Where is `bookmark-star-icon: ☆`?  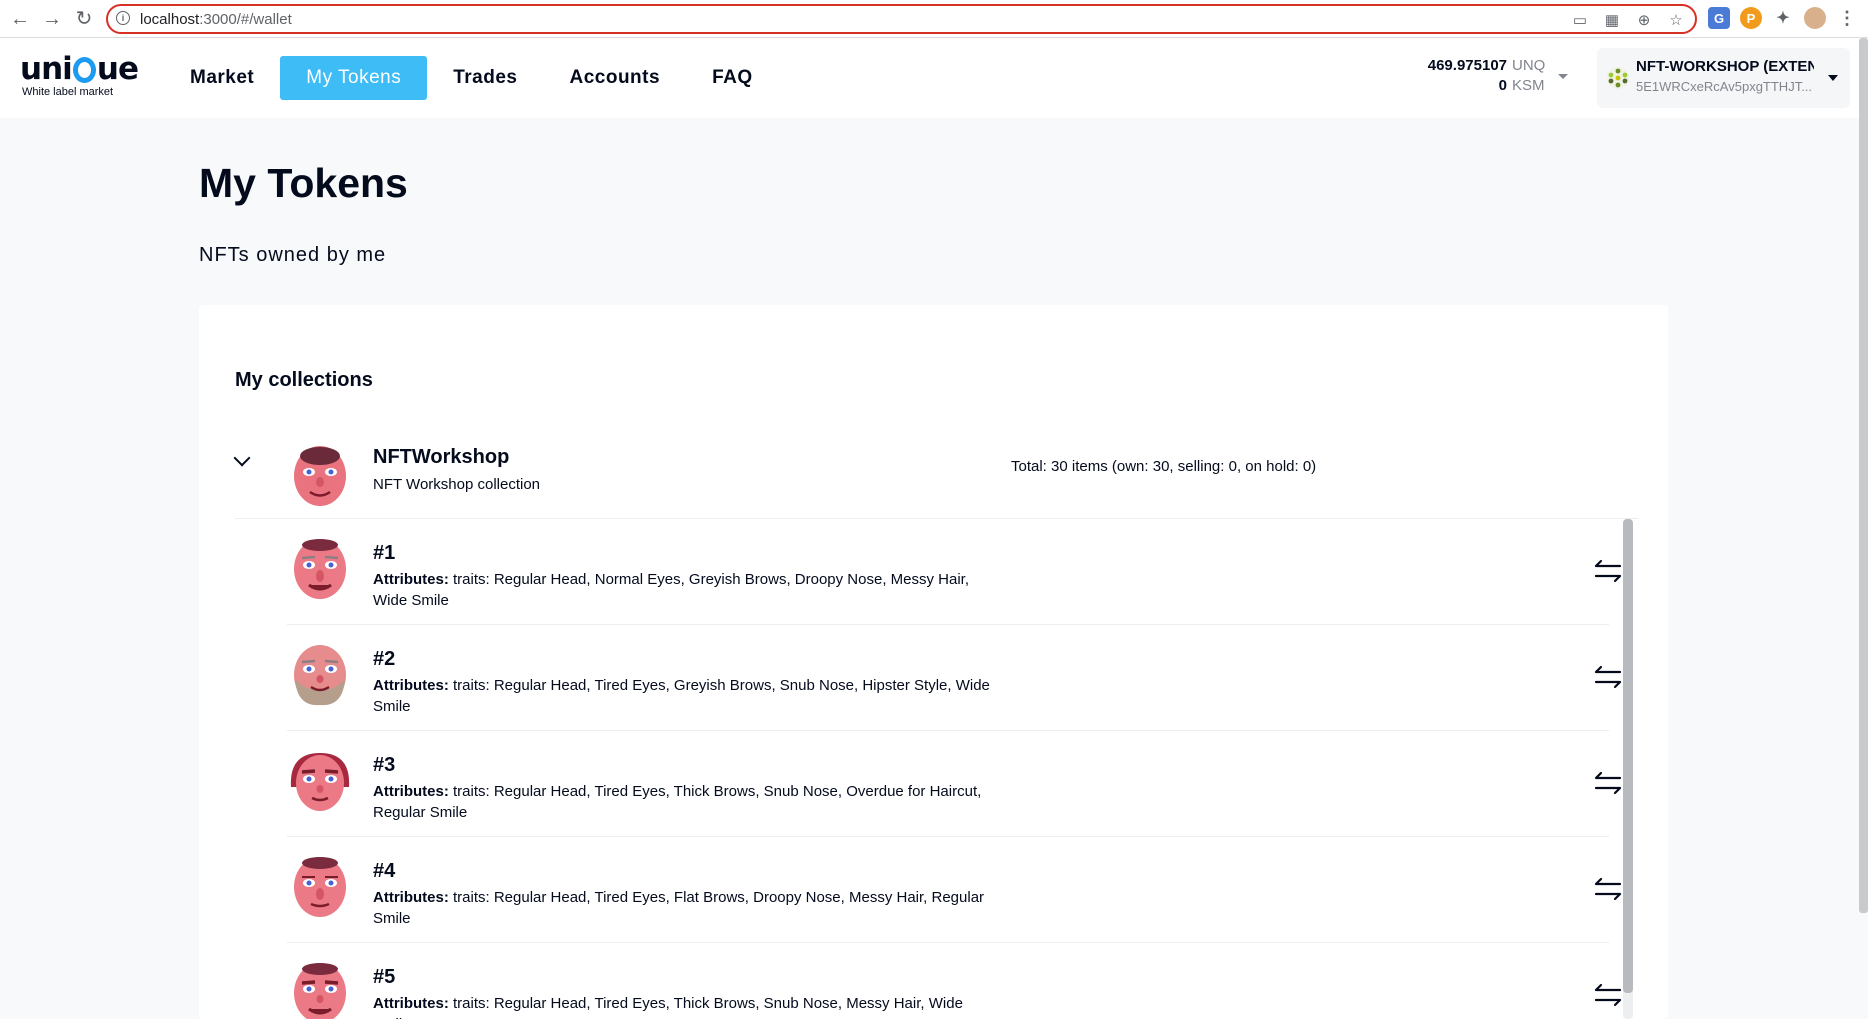
bookmark-star-icon: ☆ is located at coordinates (1676, 20).